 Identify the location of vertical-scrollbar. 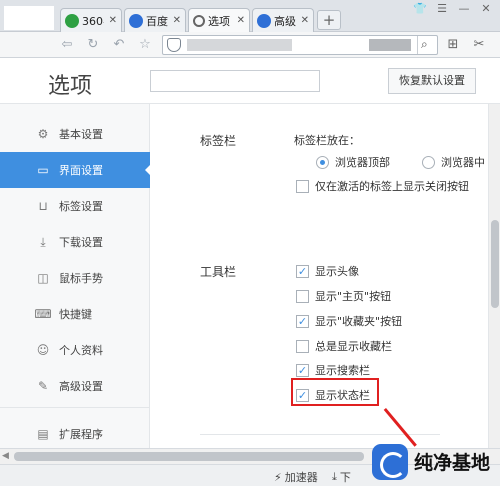
(494, 276).